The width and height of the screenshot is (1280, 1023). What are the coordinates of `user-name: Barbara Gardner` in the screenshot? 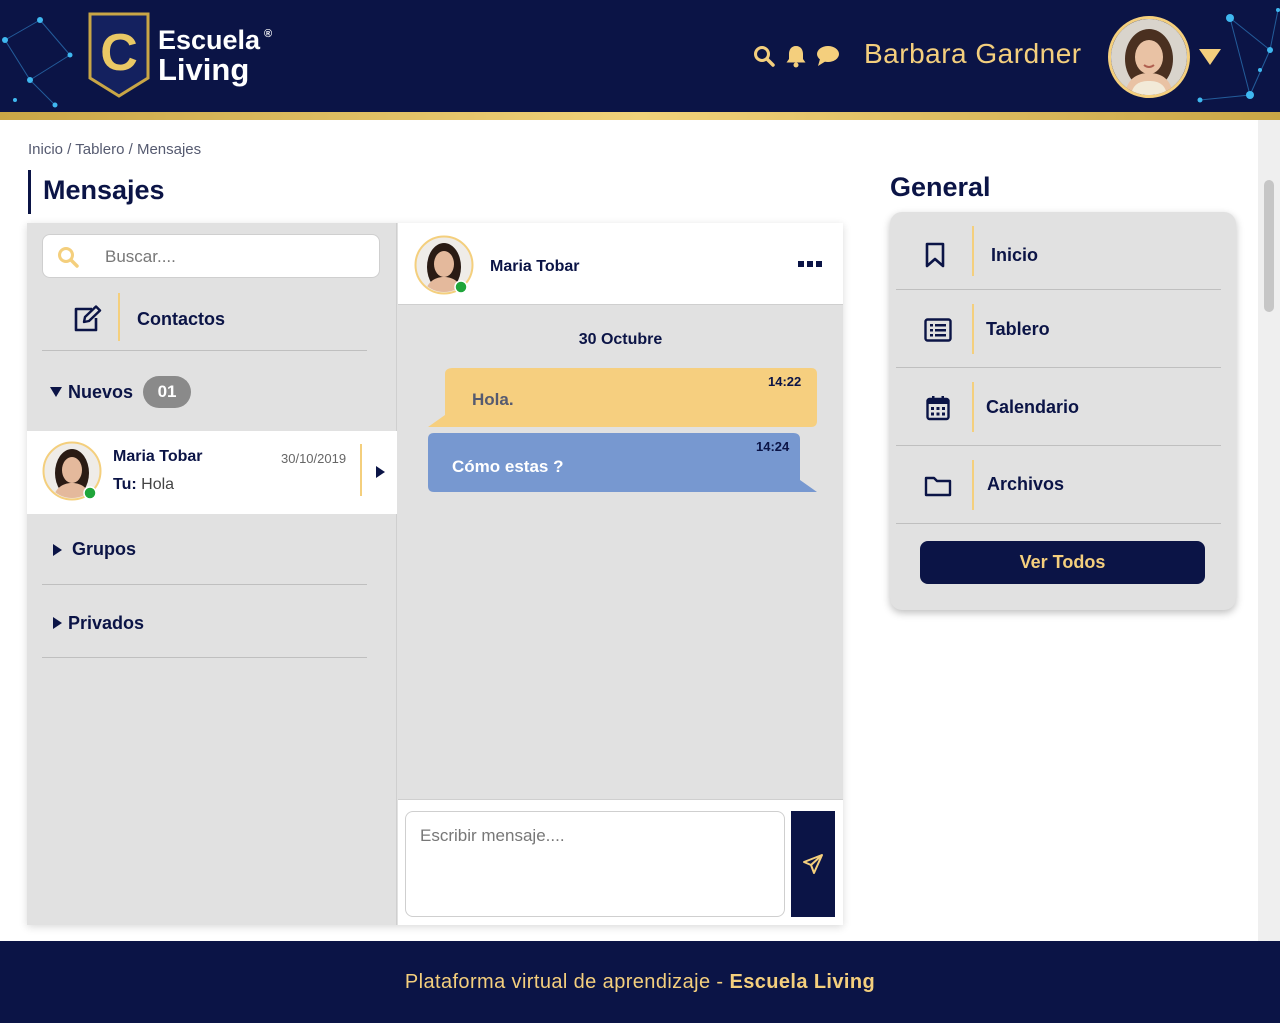 It's located at (973, 54).